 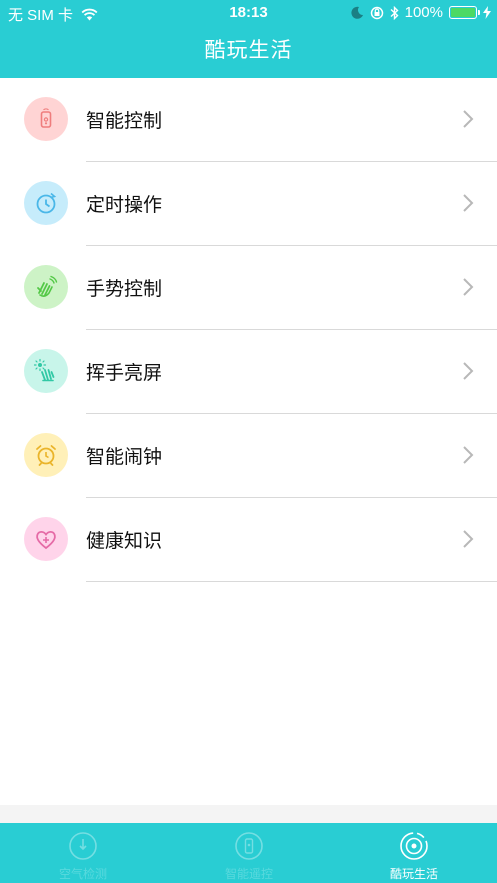 What do you see at coordinates (124, 457) in the screenshot?
I see `menu-item-label: 智能闹钟` at bounding box center [124, 457].